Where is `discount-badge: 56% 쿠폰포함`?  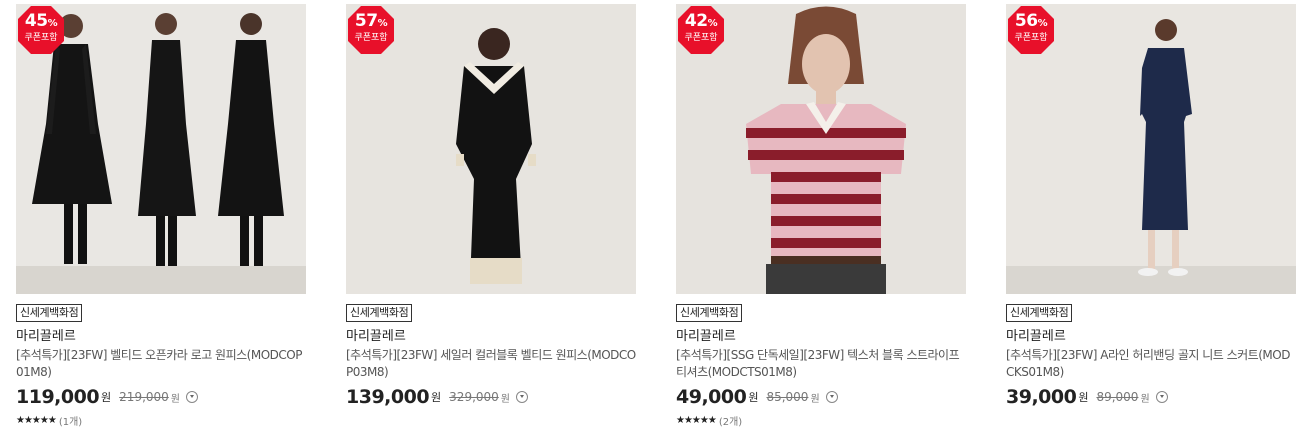
discount-badge: 56% 쿠폰포함 is located at coordinates (1031, 30).